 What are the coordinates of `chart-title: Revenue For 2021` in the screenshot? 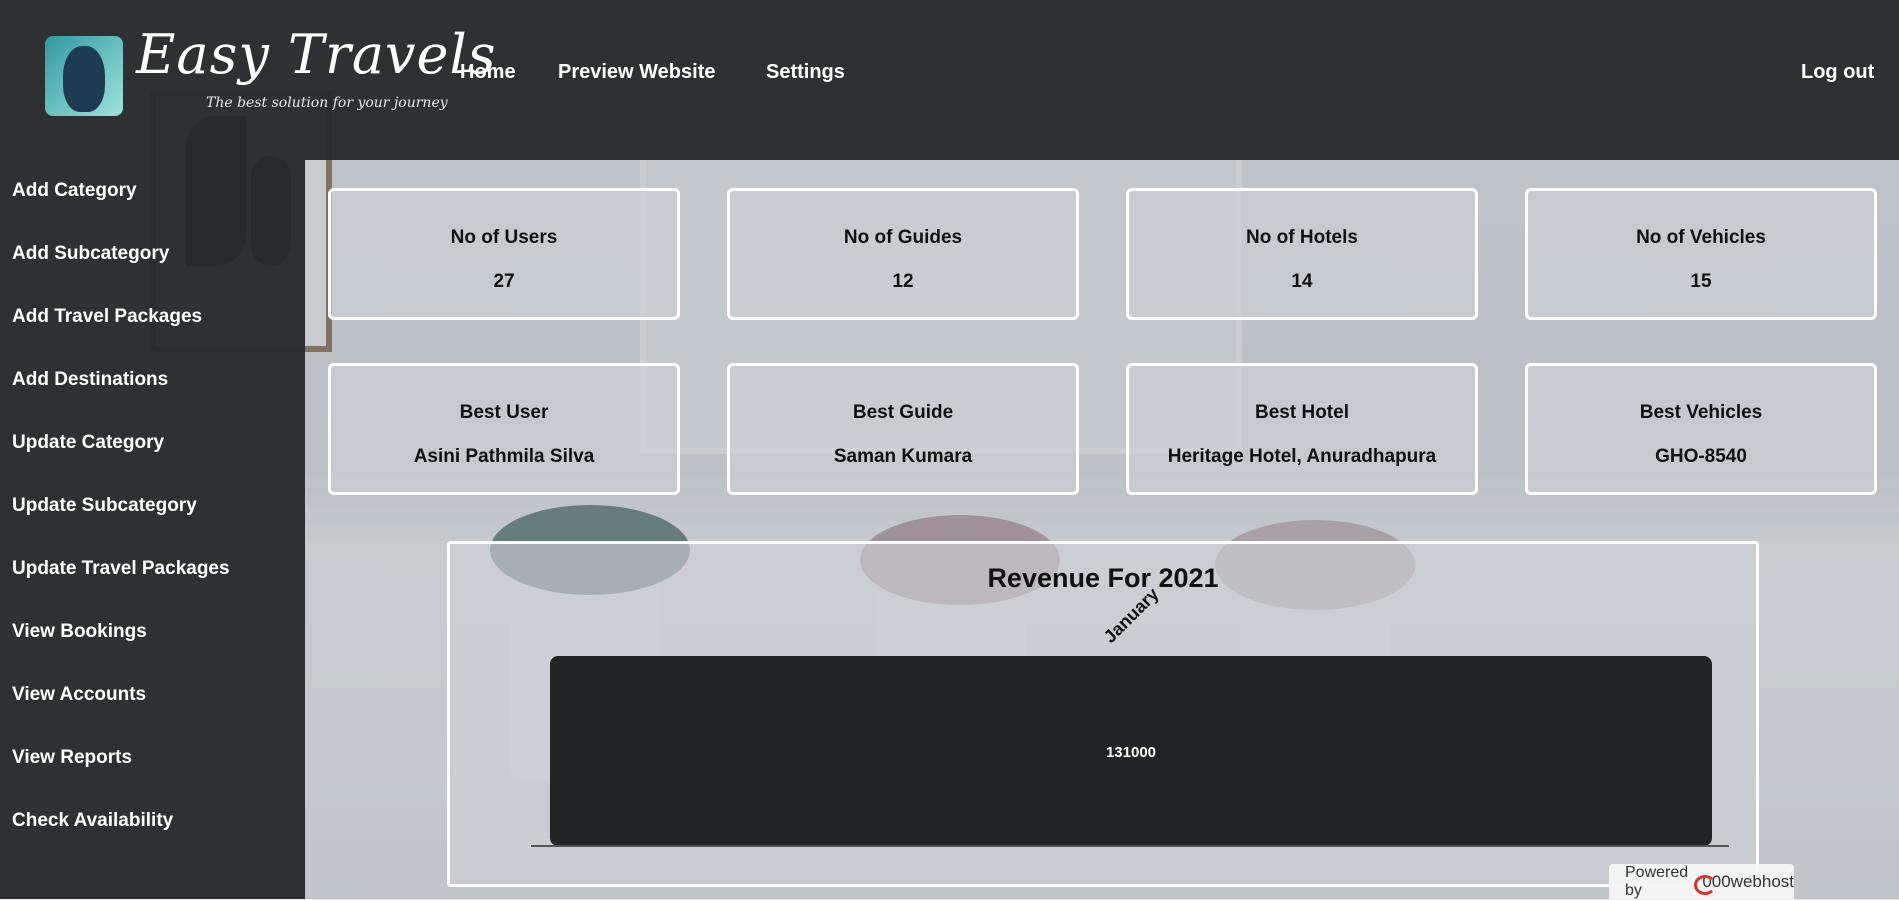 It's located at (1102, 578).